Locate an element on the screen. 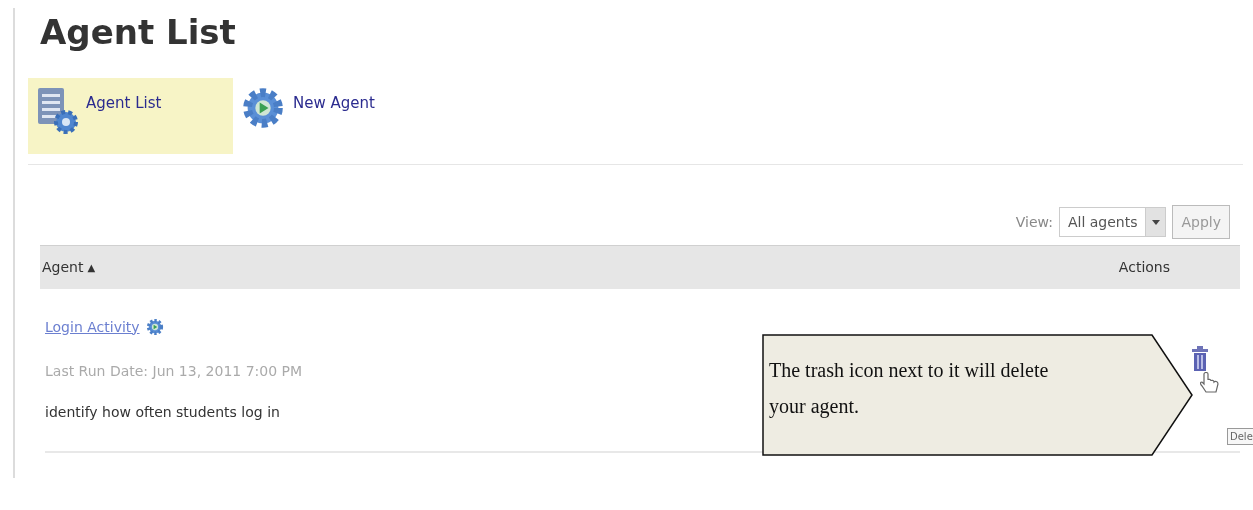 Image resolution: width=1253 pixels, height=510 pixels. column-header: Actions is located at coordinates (1144, 267).